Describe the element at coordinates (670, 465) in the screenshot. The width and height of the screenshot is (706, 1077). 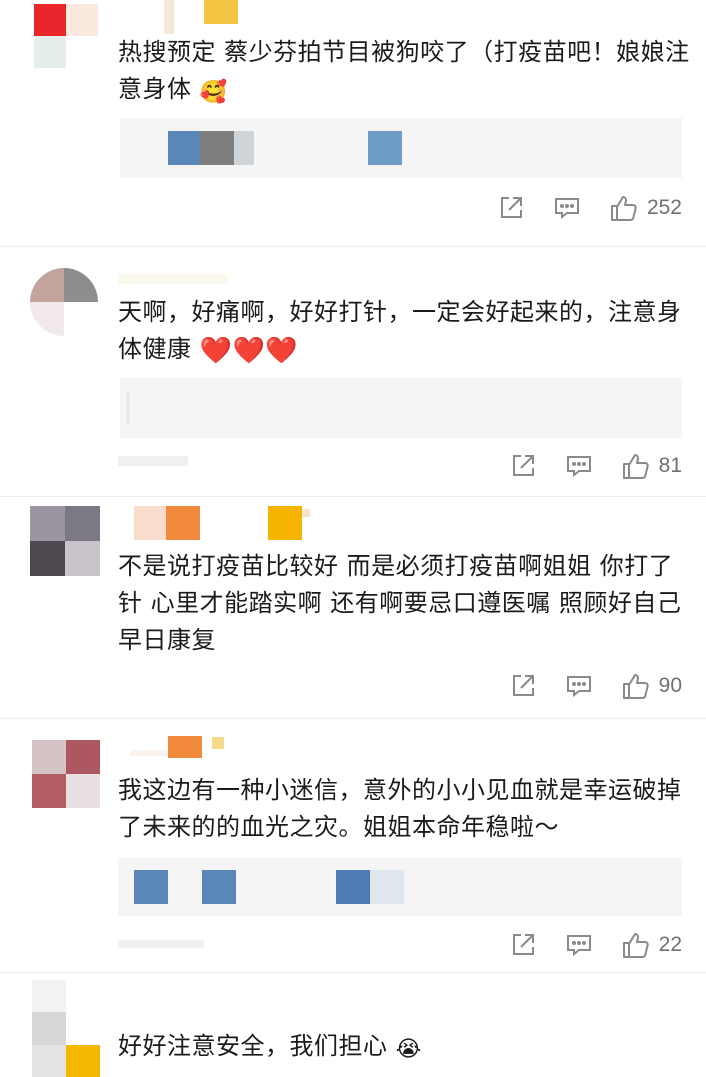
I see `like-count: 81` at that location.